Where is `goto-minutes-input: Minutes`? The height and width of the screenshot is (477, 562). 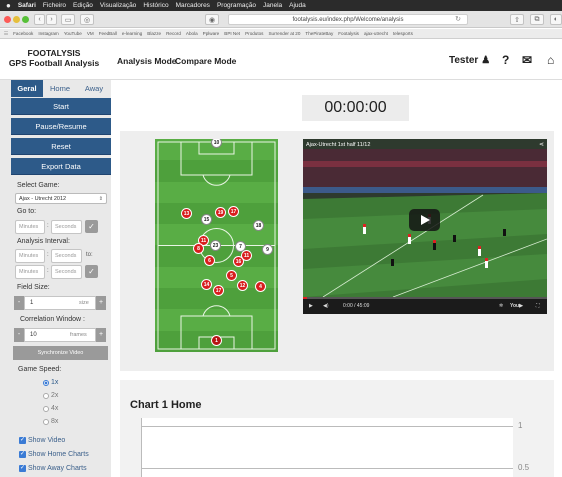 goto-minutes-input: Minutes is located at coordinates (30, 227).